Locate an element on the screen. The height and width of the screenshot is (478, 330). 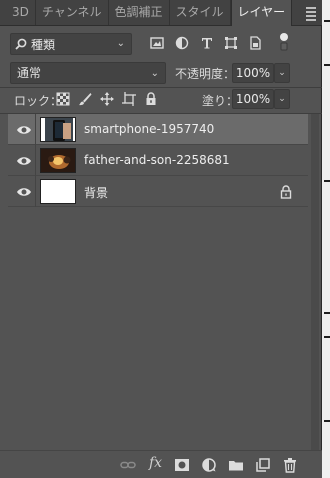
tab-channels: チャンネル is located at coordinates (72, 12).